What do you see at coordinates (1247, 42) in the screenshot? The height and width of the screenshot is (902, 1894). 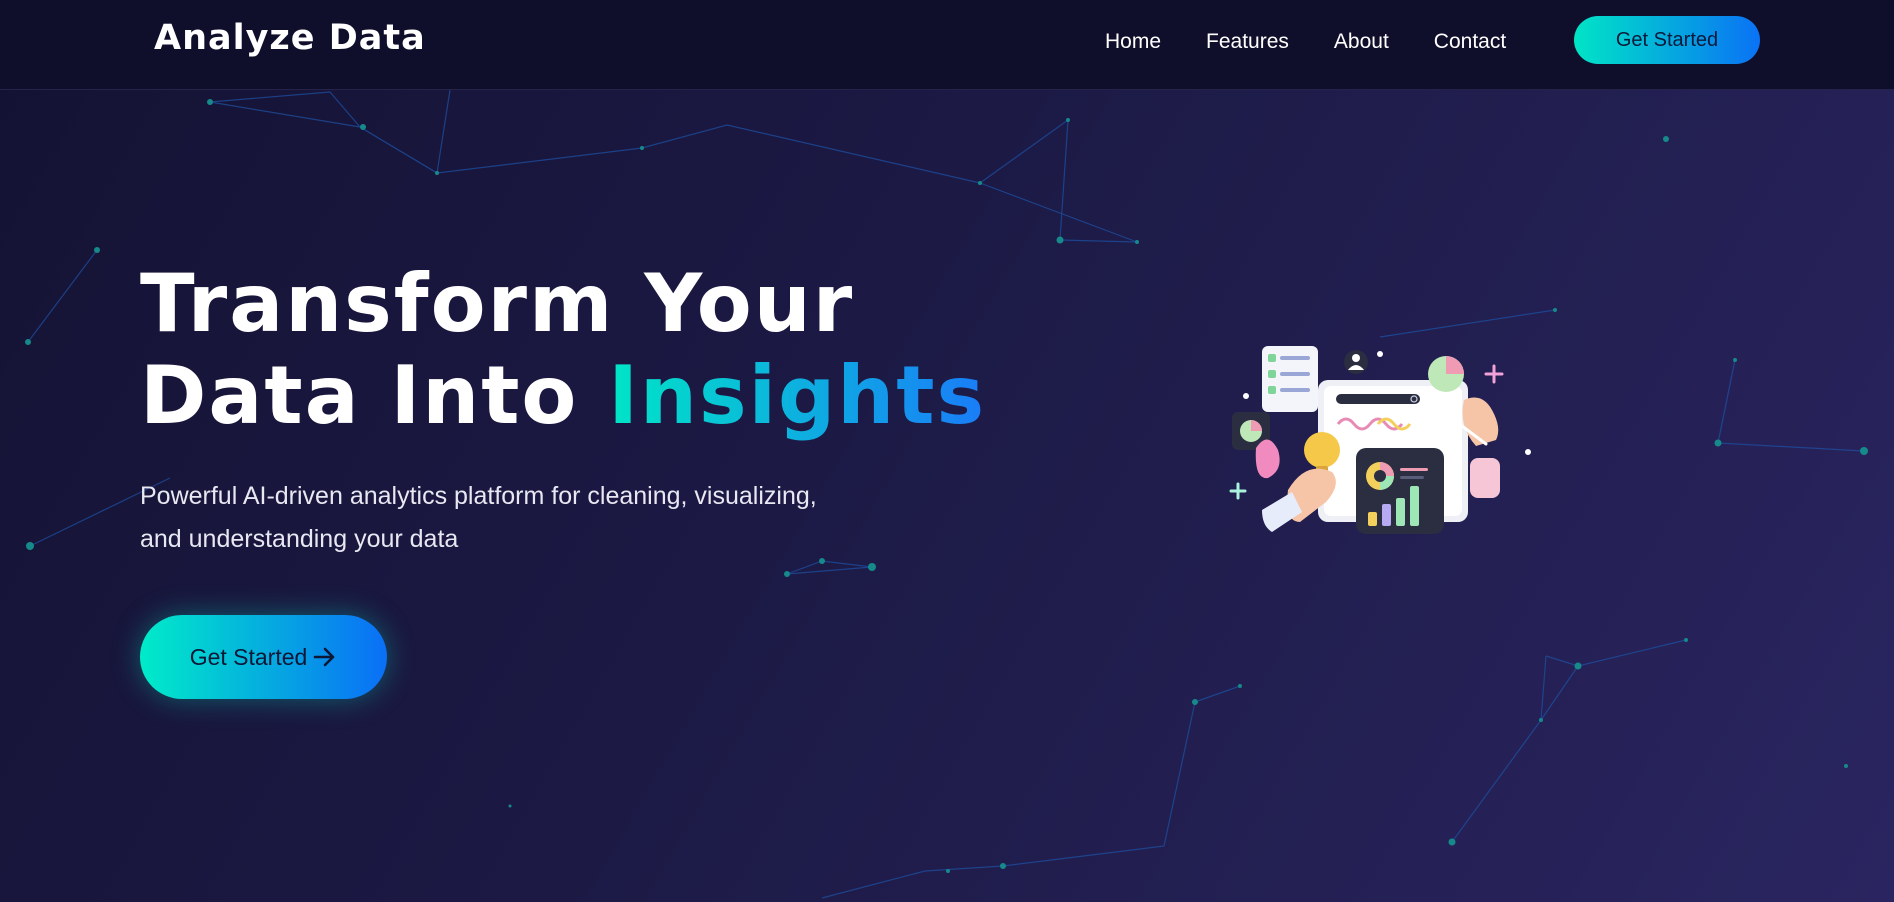 I see `nav-link-features: Features` at bounding box center [1247, 42].